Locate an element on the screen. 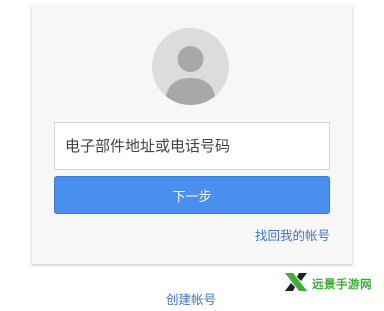  avatar-icon is located at coordinates (190, 66).